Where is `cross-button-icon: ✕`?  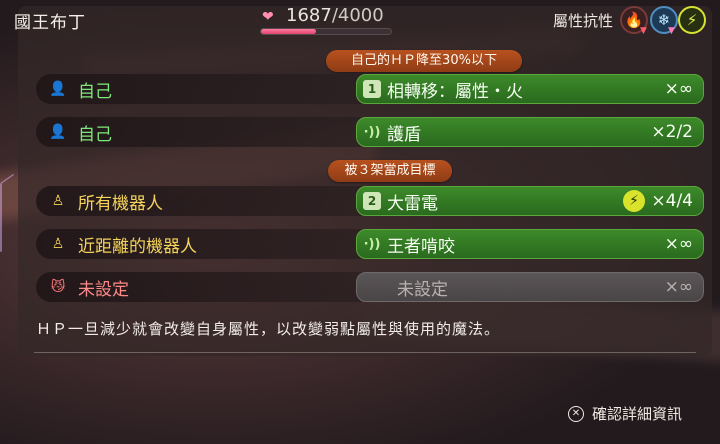
cross-button-icon: ✕ is located at coordinates (576, 413).